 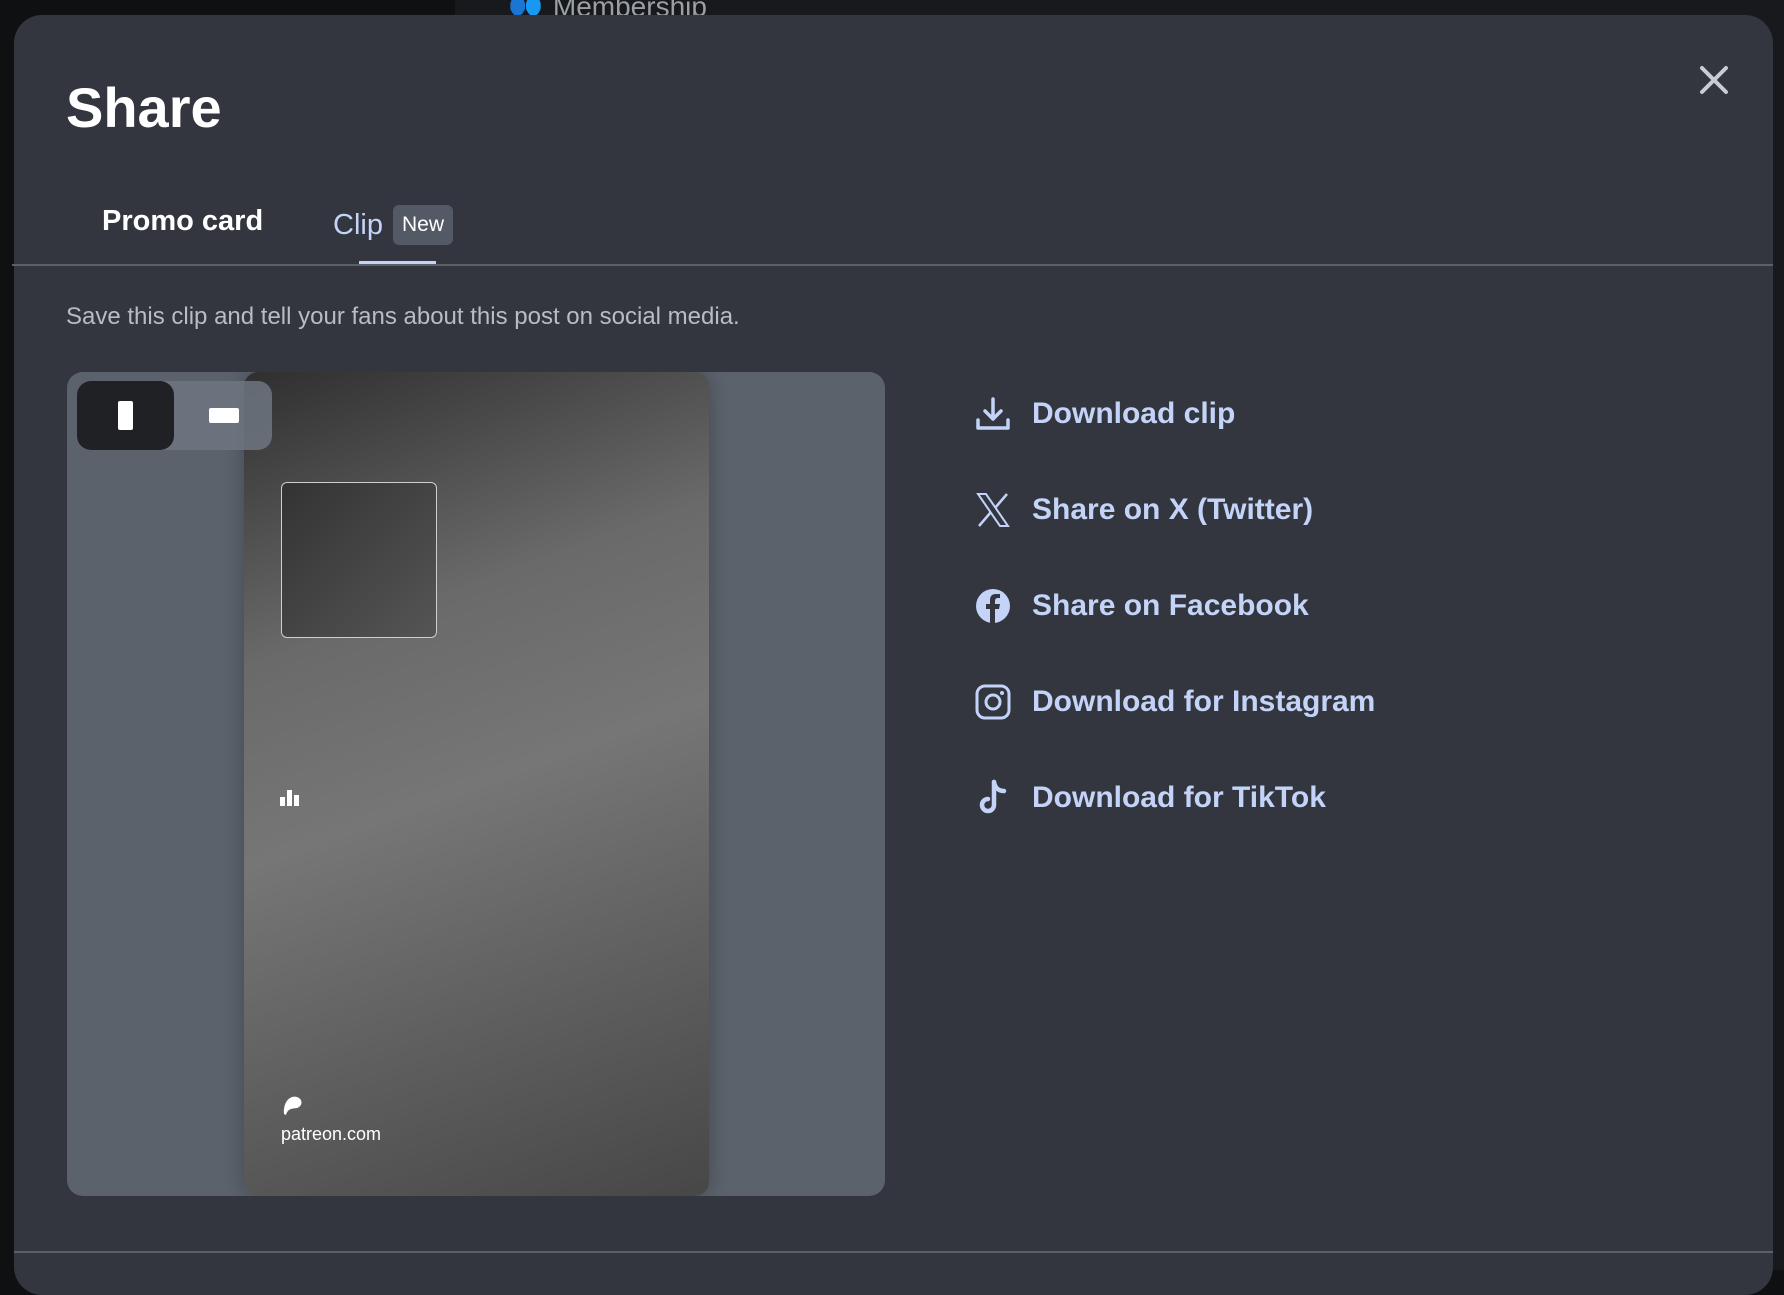 I want to click on landscape-button, so click(x=223, y=415).